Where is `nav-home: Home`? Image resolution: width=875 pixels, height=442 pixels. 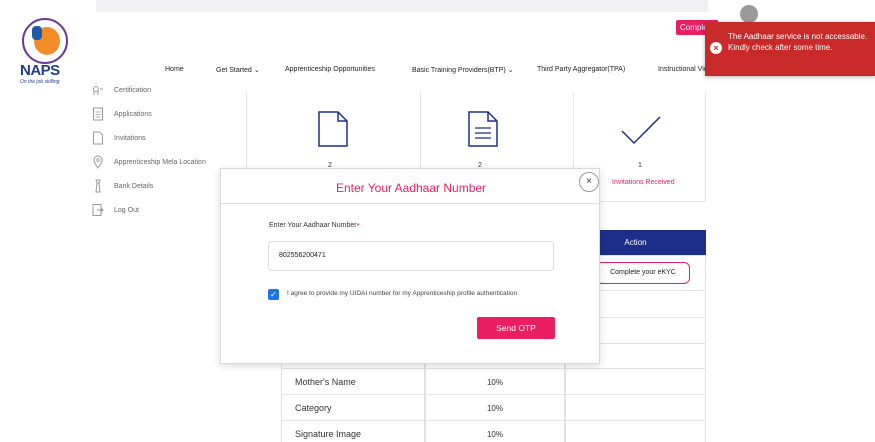
nav-home: Home is located at coordinates (174, 69).